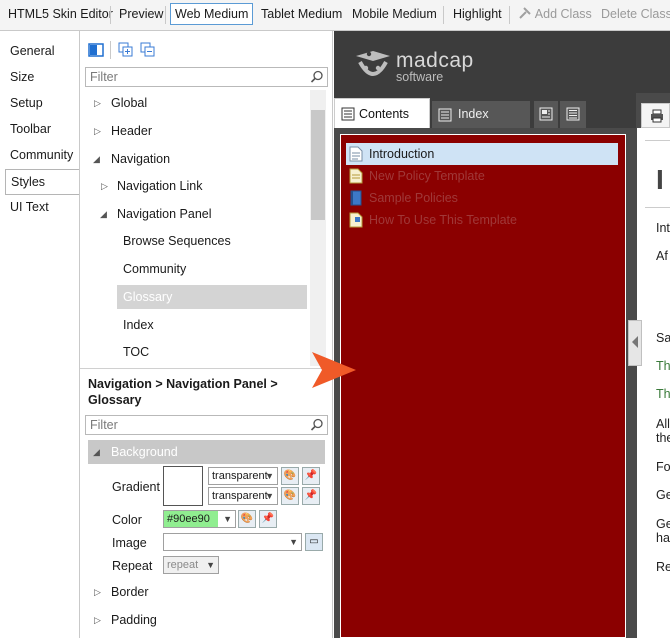 The height and width of the screenshot is (638, 670). Describe the element at coordinates (96, 50) in the screenshot. I see `layout-toggle-icon` at that location.